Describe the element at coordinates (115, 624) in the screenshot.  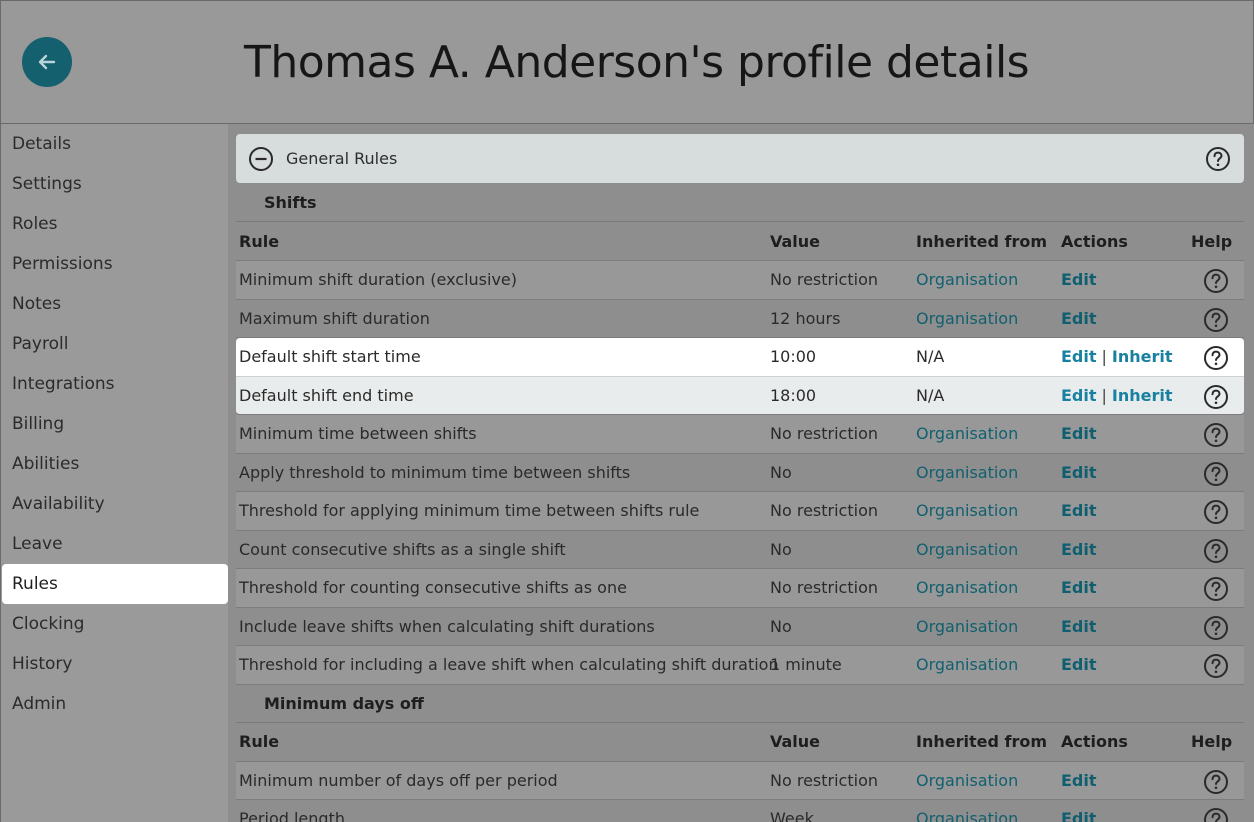
I see `sidebar-item-clocking: Clocking` at that location.